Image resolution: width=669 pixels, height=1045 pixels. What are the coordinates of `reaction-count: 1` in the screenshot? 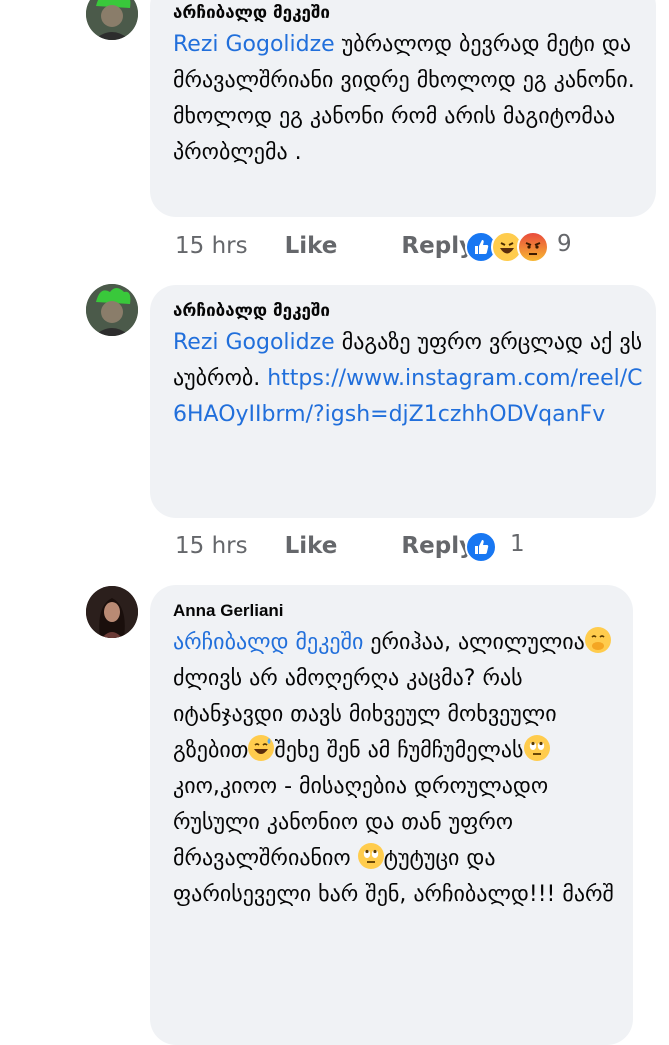 It's located at (517, 544).